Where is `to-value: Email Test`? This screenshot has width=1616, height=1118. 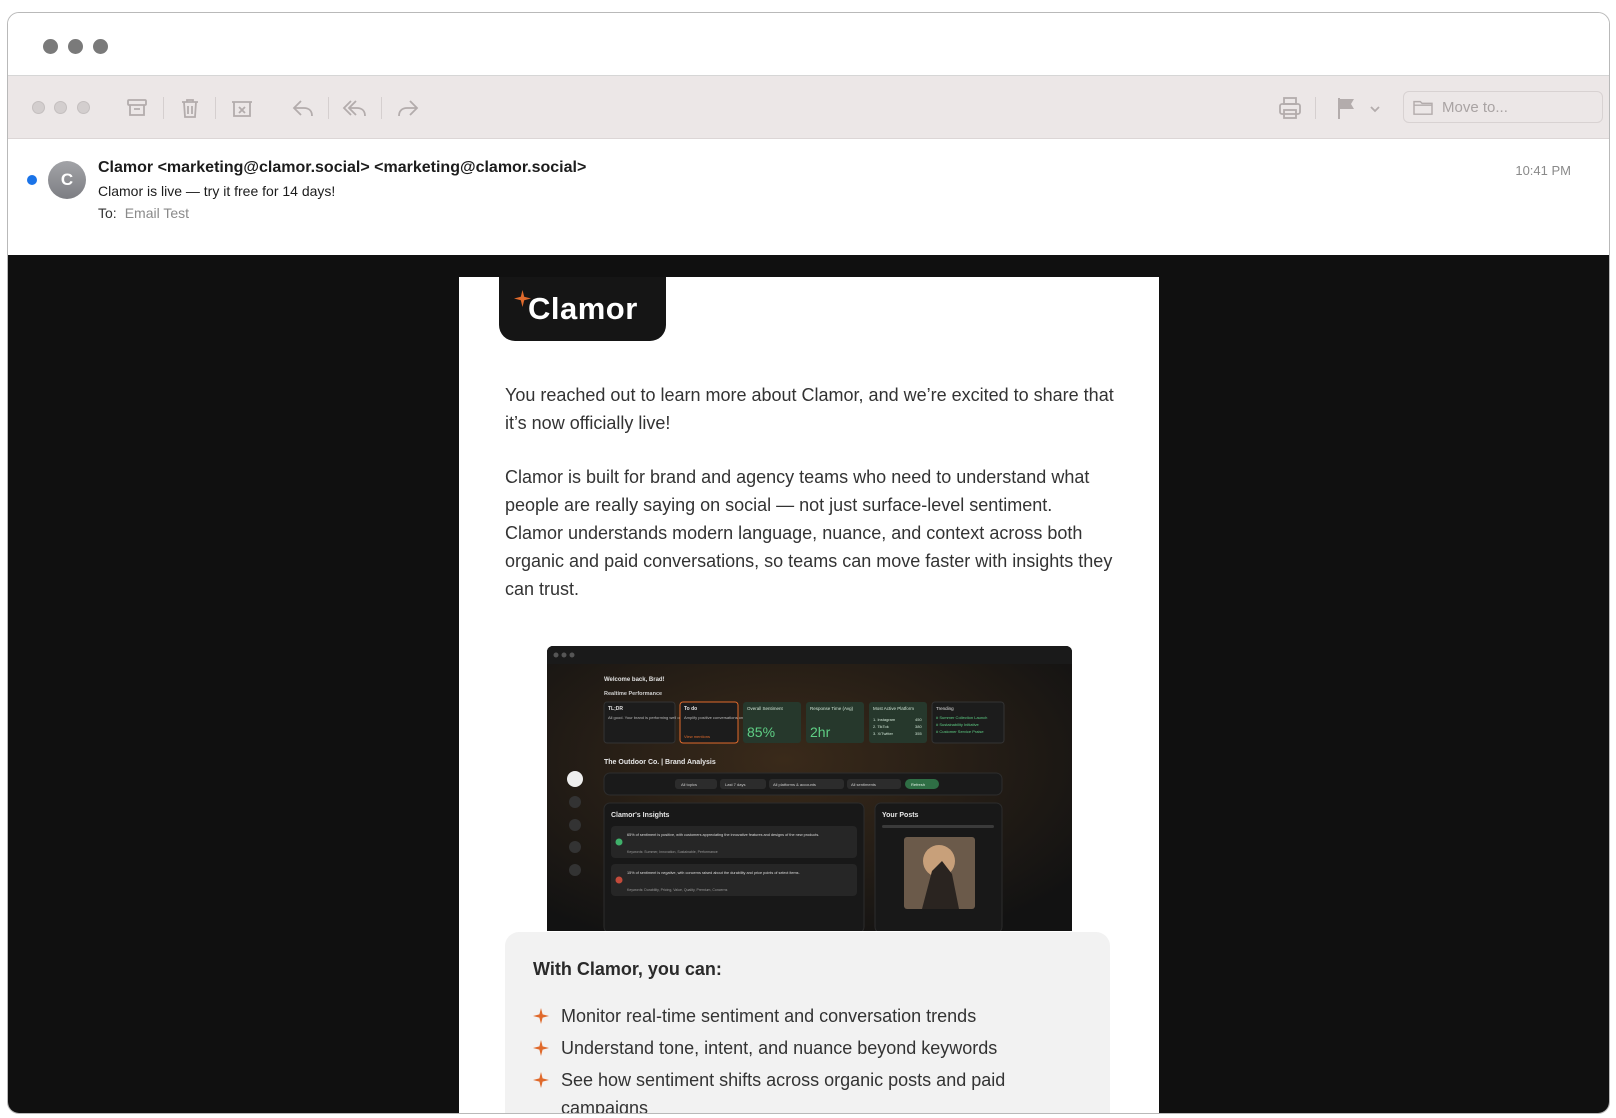
to-value: Email Test is located at coordinates (157, 213).